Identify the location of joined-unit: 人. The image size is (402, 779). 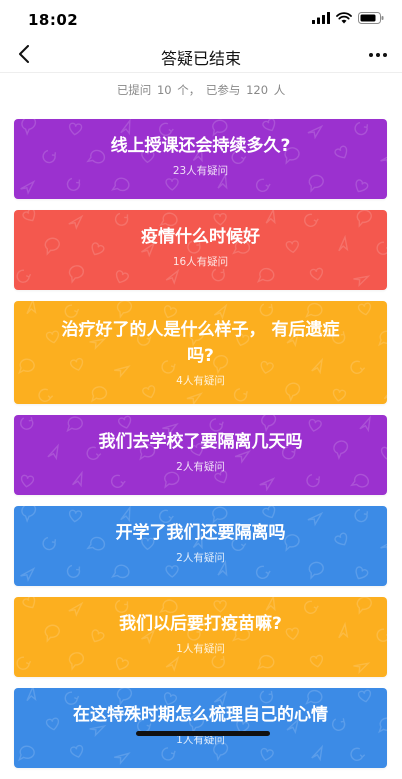
(280, 90).